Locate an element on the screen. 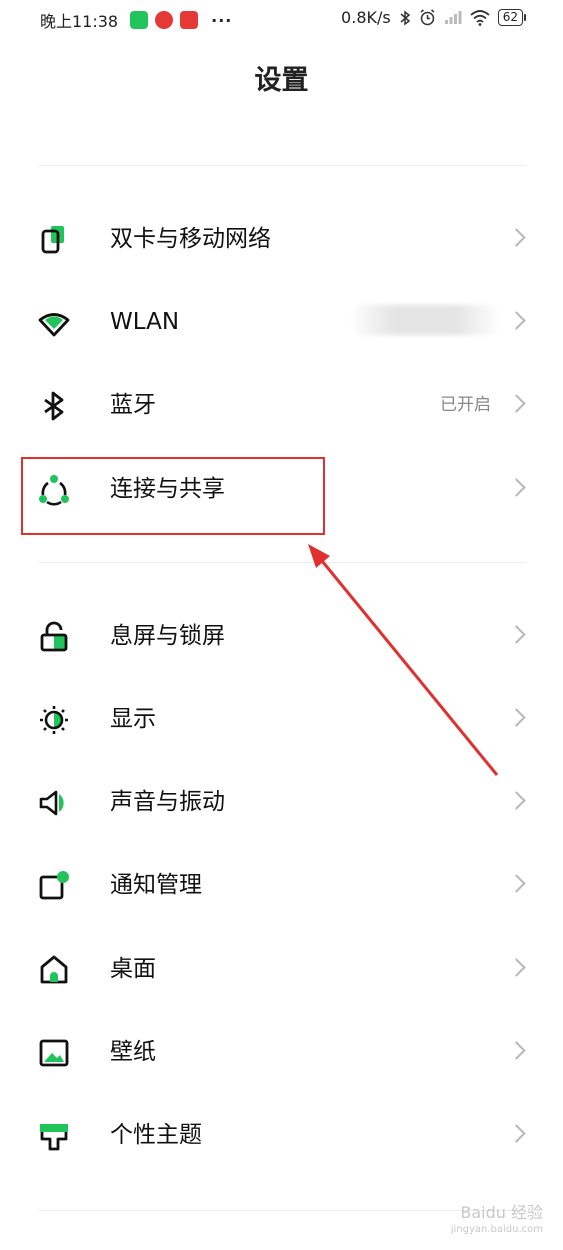 This screenshot has width=563, height=1250. status-bar: 晚上11:38 ··· 0.8K/s 62 is located at coordinates (281, 18).